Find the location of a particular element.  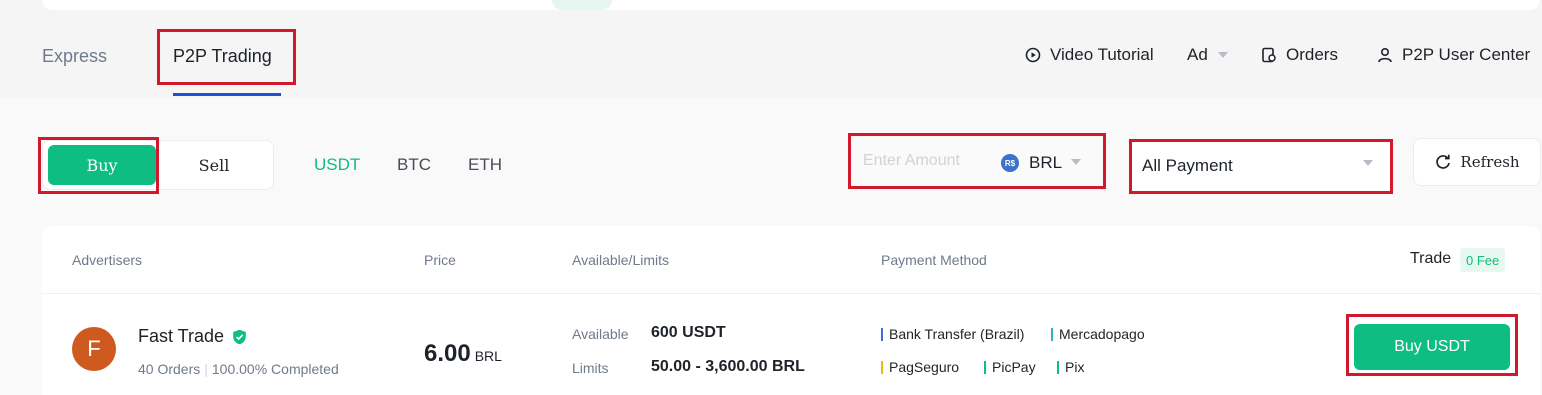

payment-method-mercadopago: Mercadopago is located at coordinates (1098, 334).